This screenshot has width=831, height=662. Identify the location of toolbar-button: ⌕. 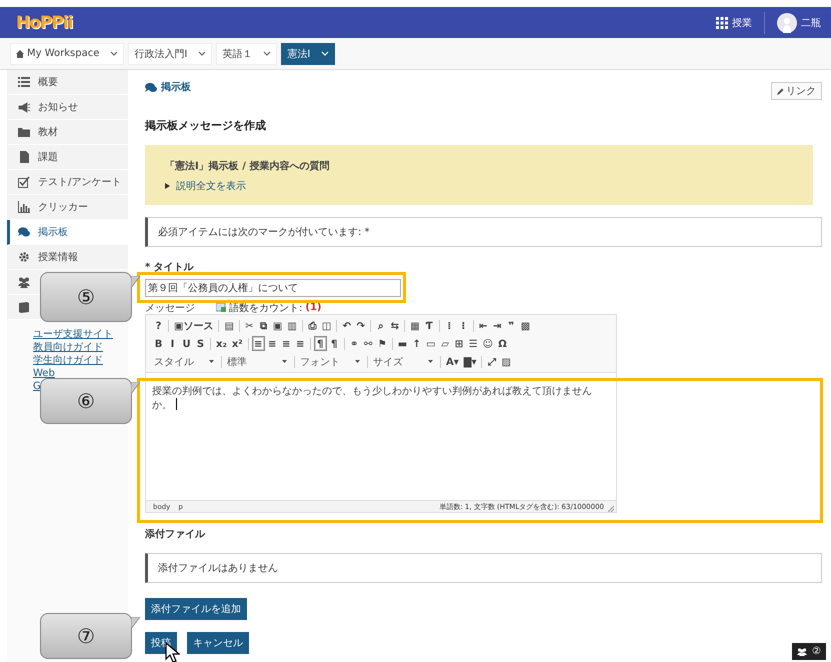
(381, 325).